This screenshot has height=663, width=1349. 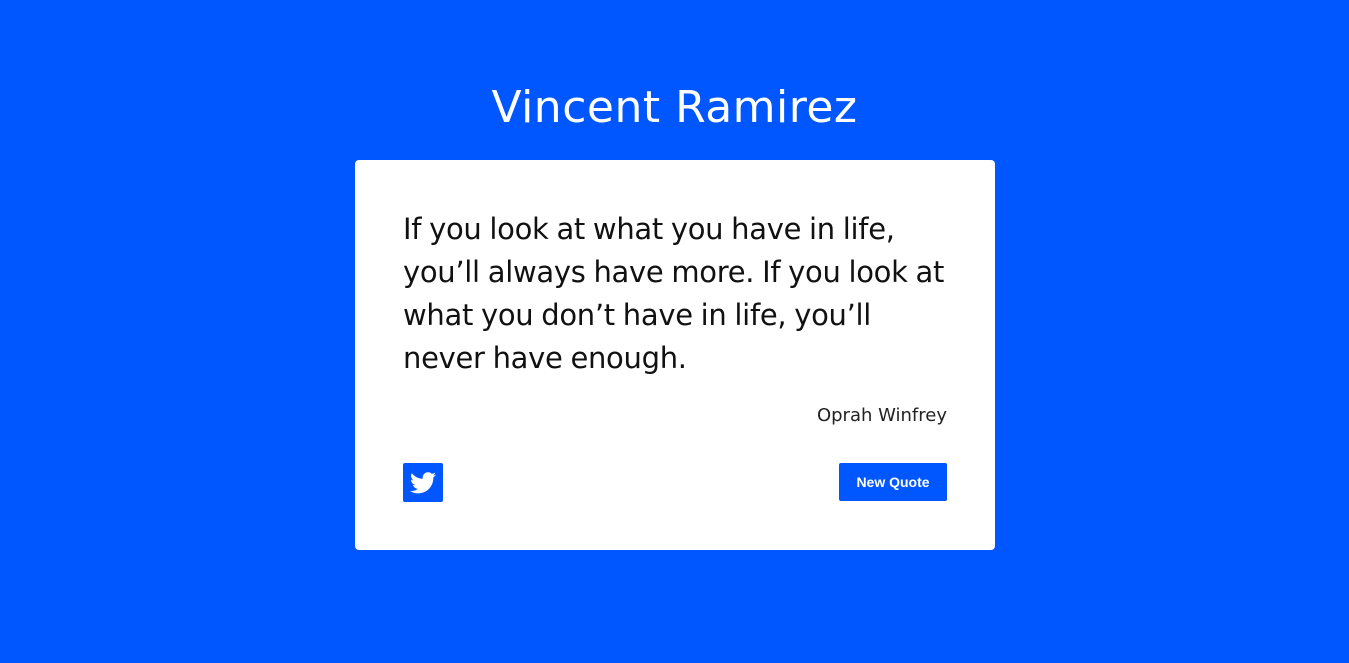 I want to click on tweet-quote-button, so click(x=423, y=482).